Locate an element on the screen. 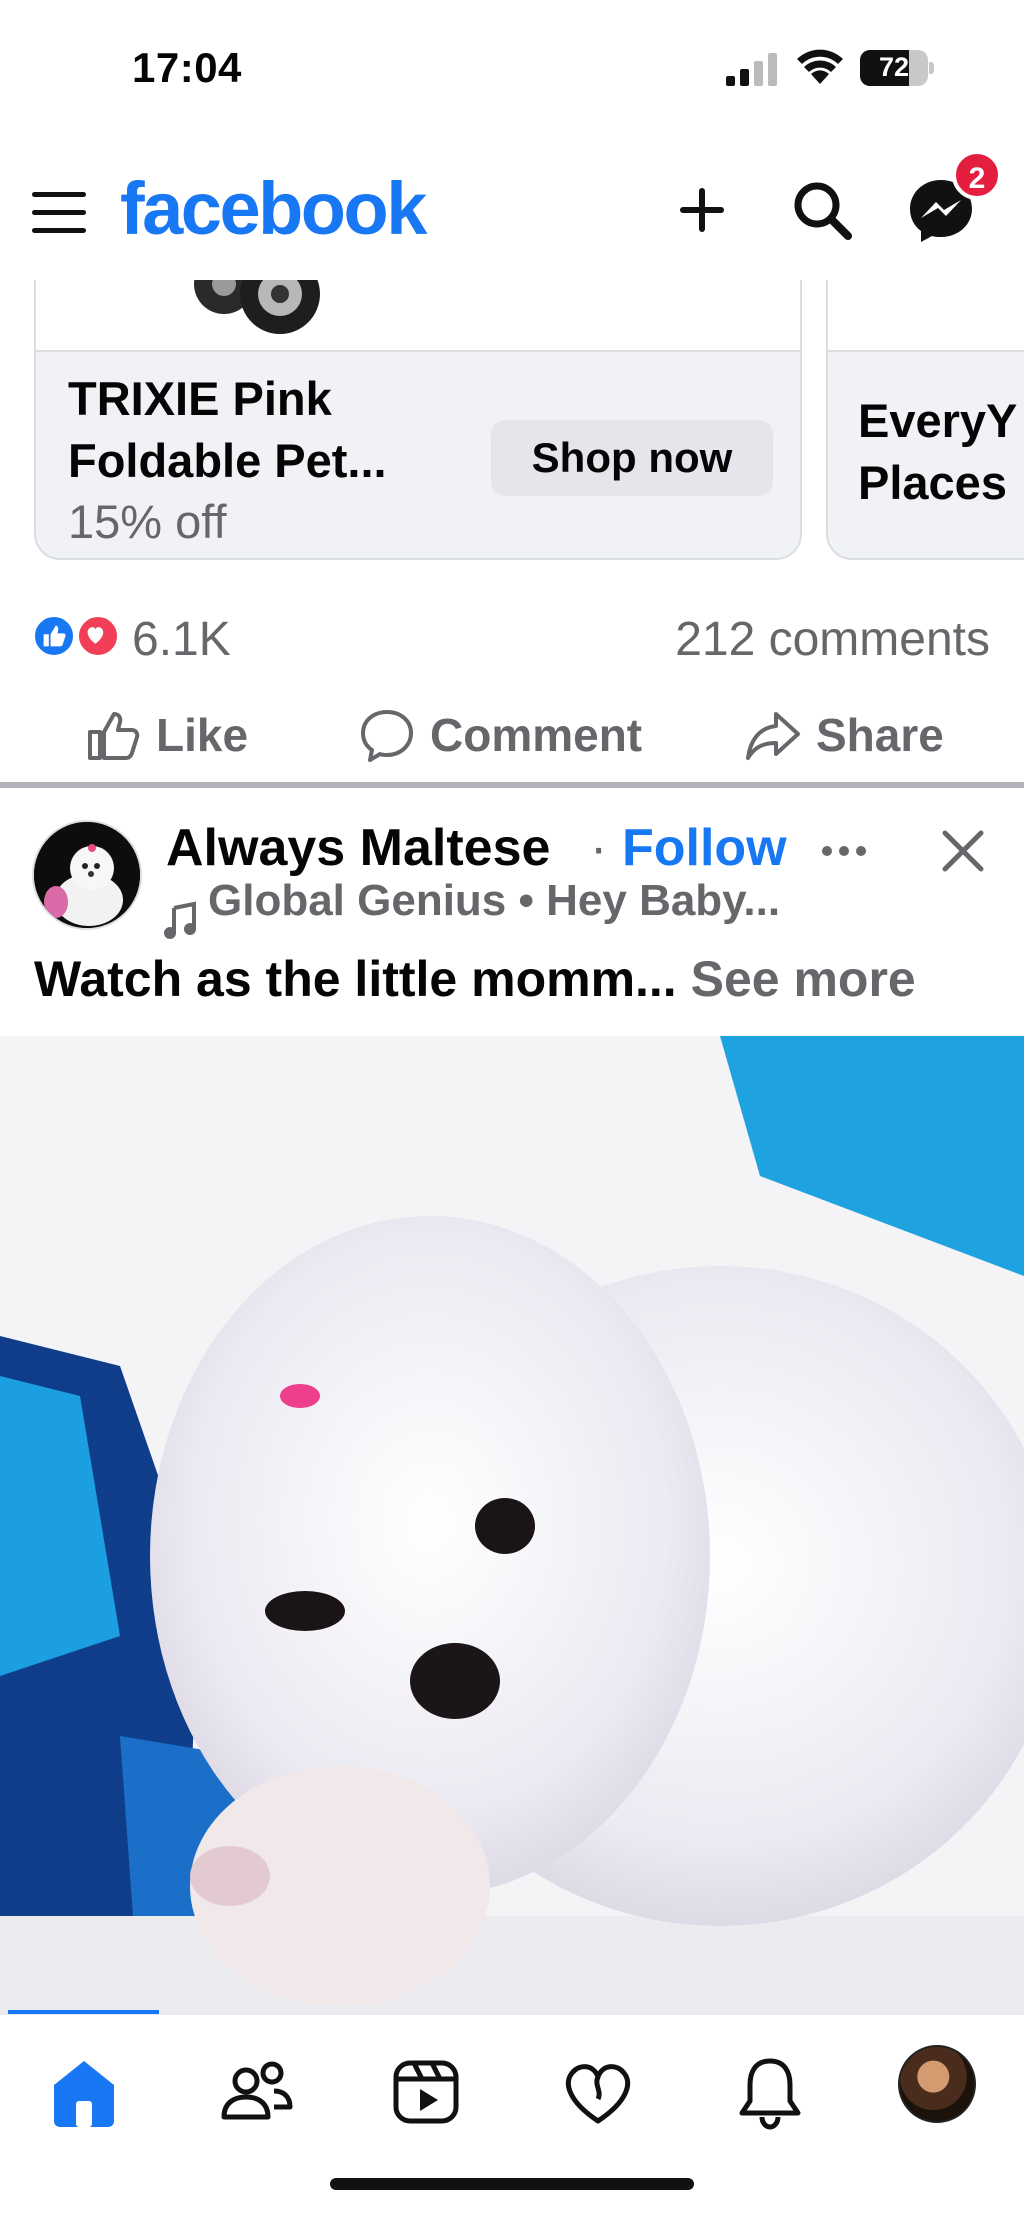 Image resolution: width=1024 pixels, height=2217 pixels. menu-icon is located at coordinates (60, 212).